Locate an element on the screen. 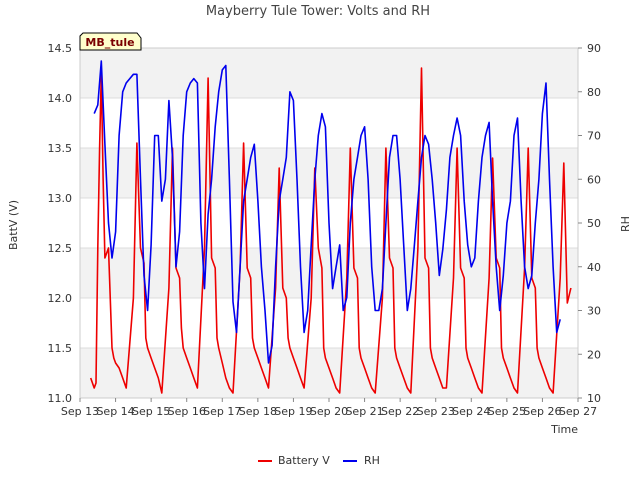  x-tick-label: Sep 19 is located at coordinates (293, 411).